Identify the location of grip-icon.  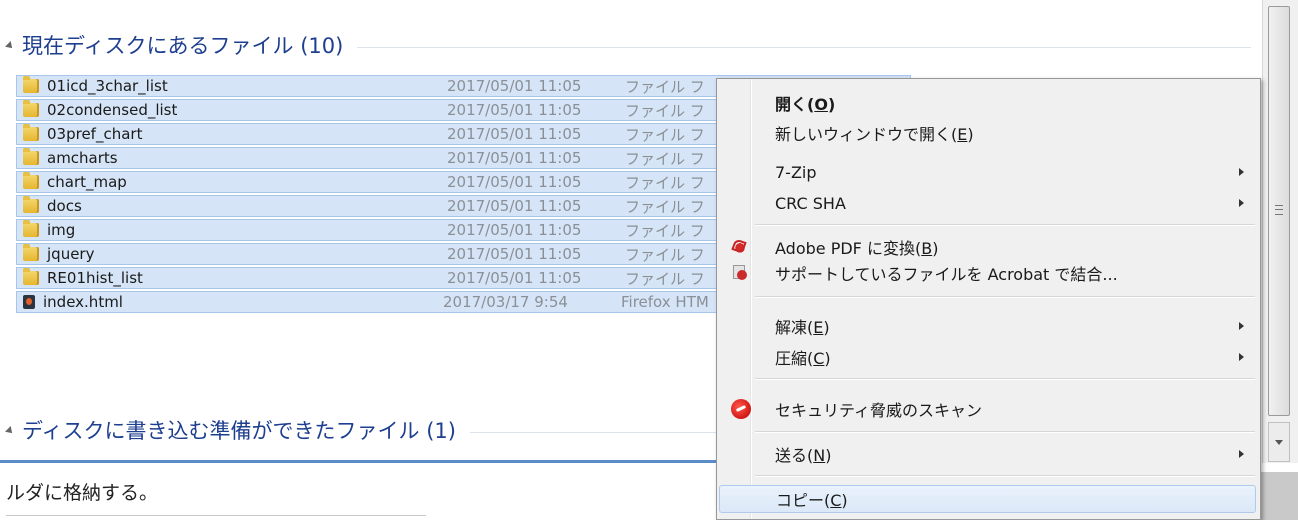
(1279, 210).